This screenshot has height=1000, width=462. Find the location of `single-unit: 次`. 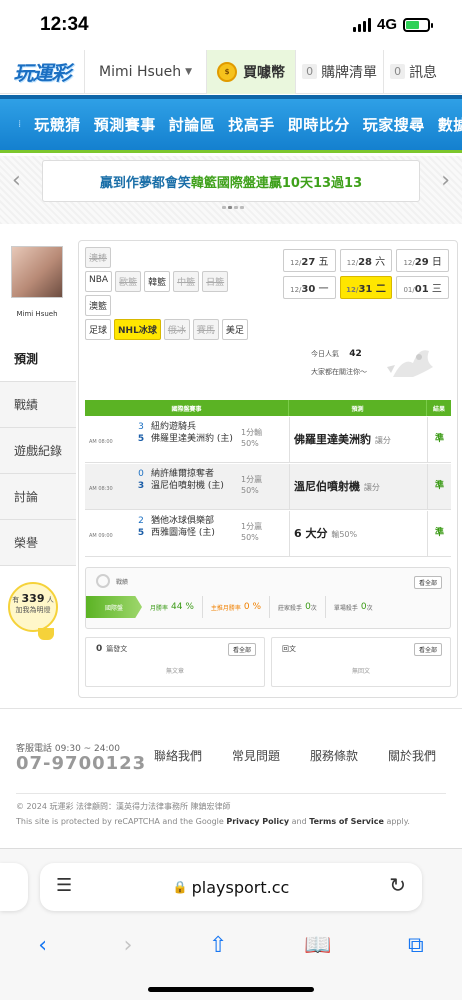

single-unit: 次 is located at coordinates (369, 608).